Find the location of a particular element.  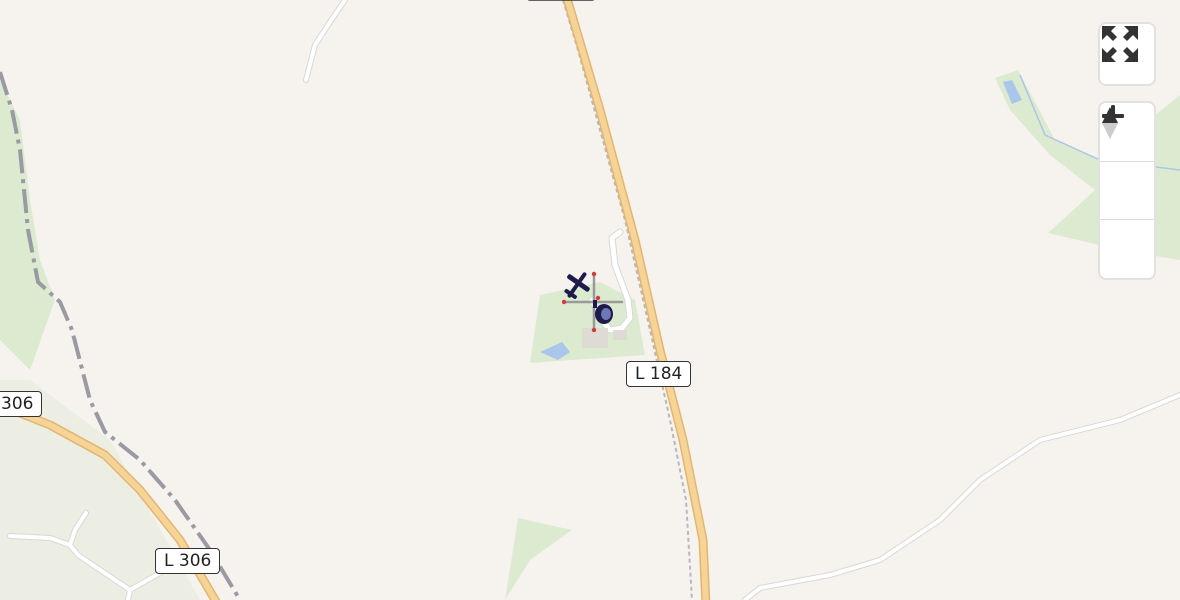

zoom-out-button is located at coordinates (1127, 166).